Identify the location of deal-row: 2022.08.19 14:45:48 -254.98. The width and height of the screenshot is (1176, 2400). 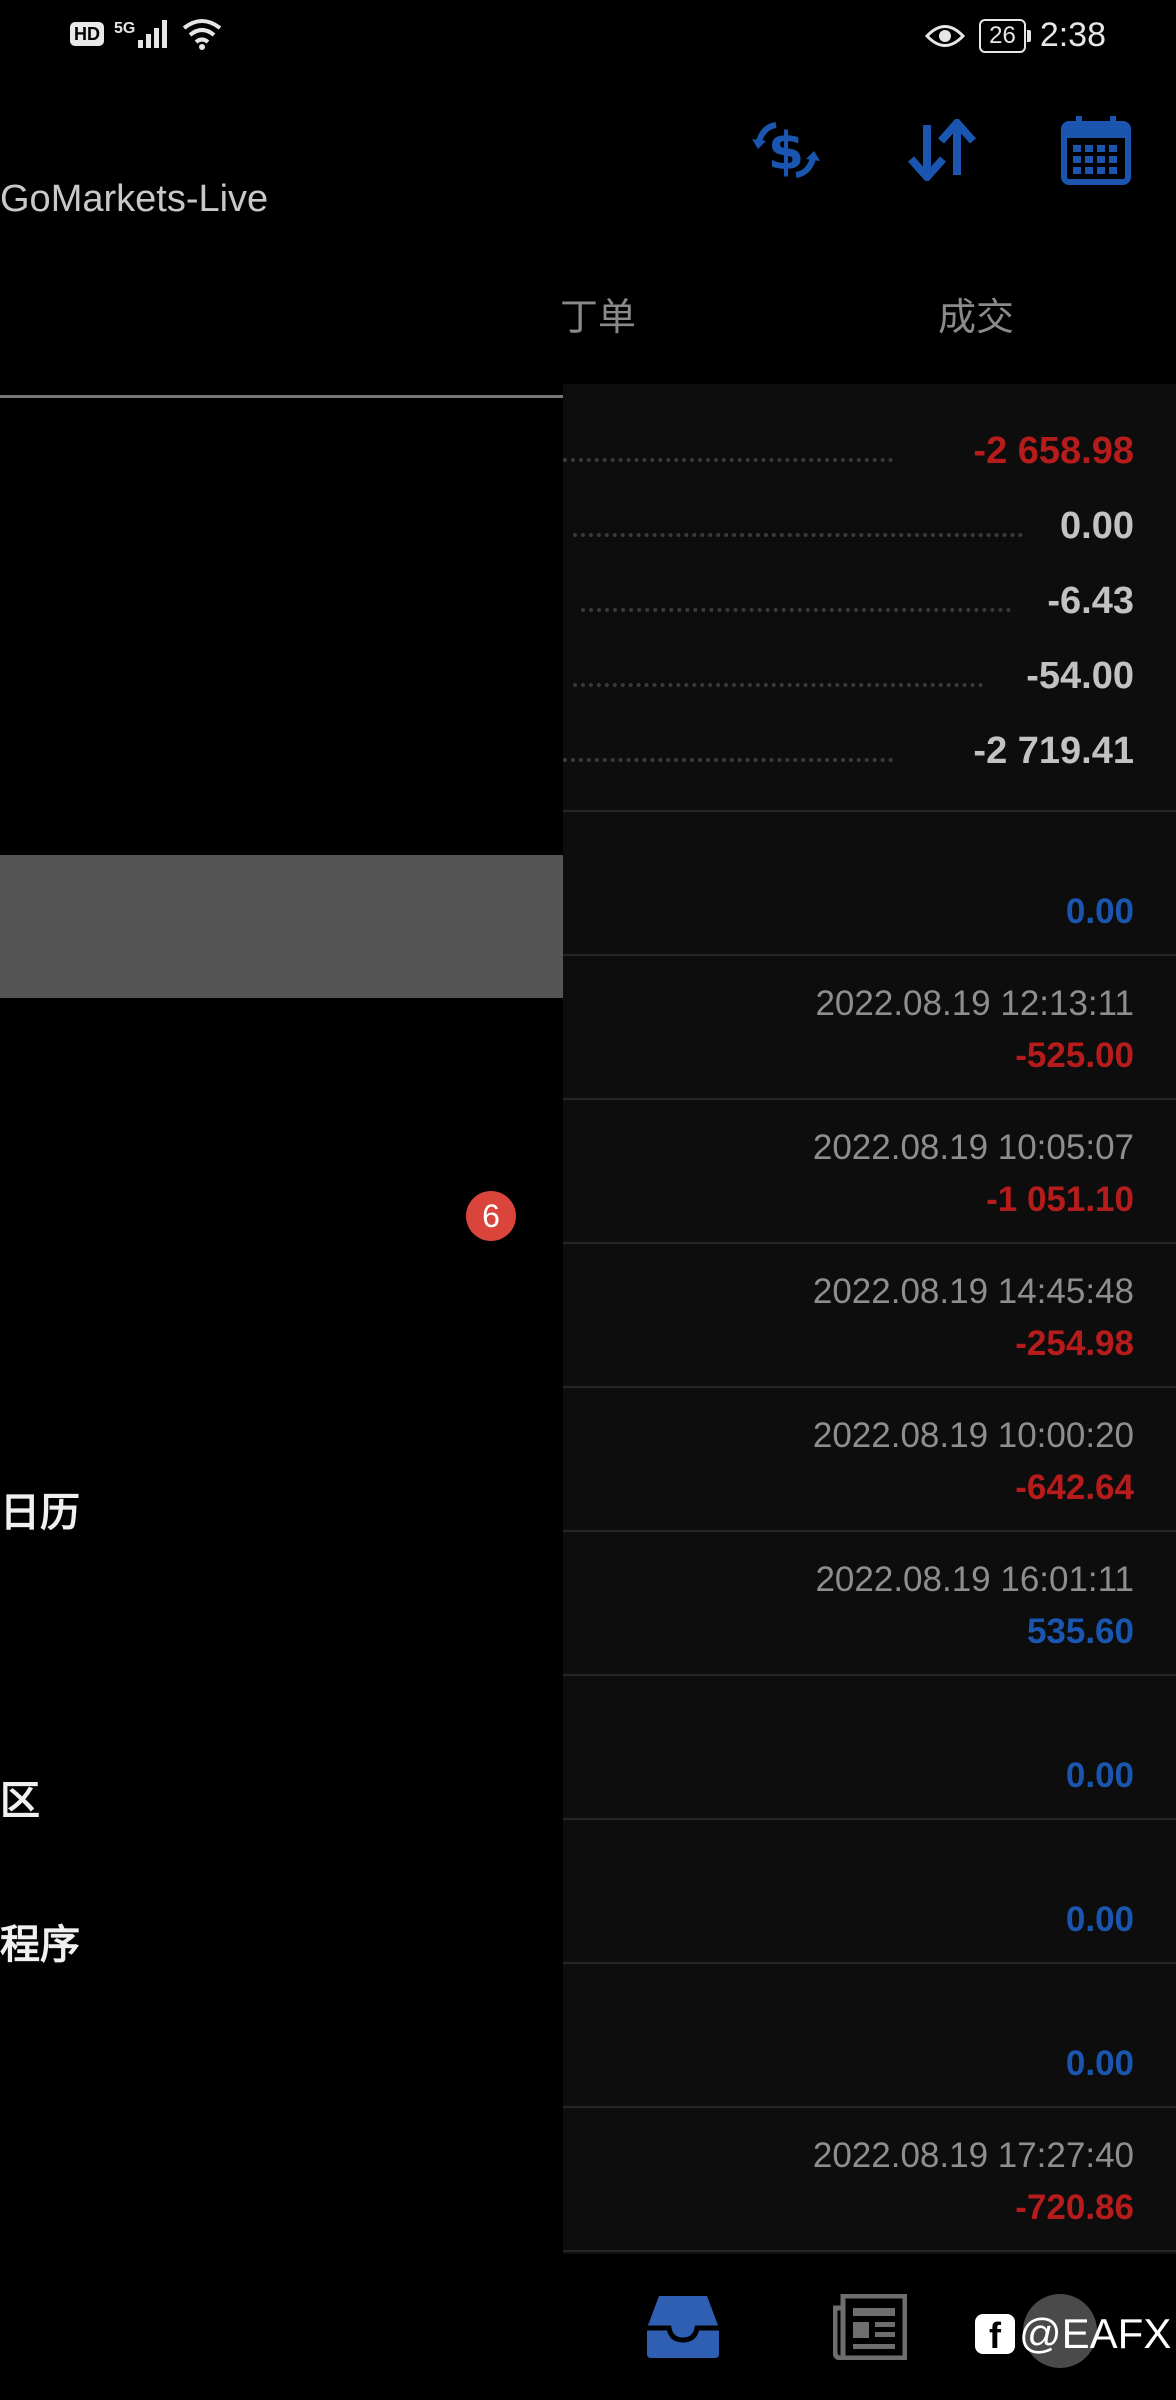
(869, 1316).